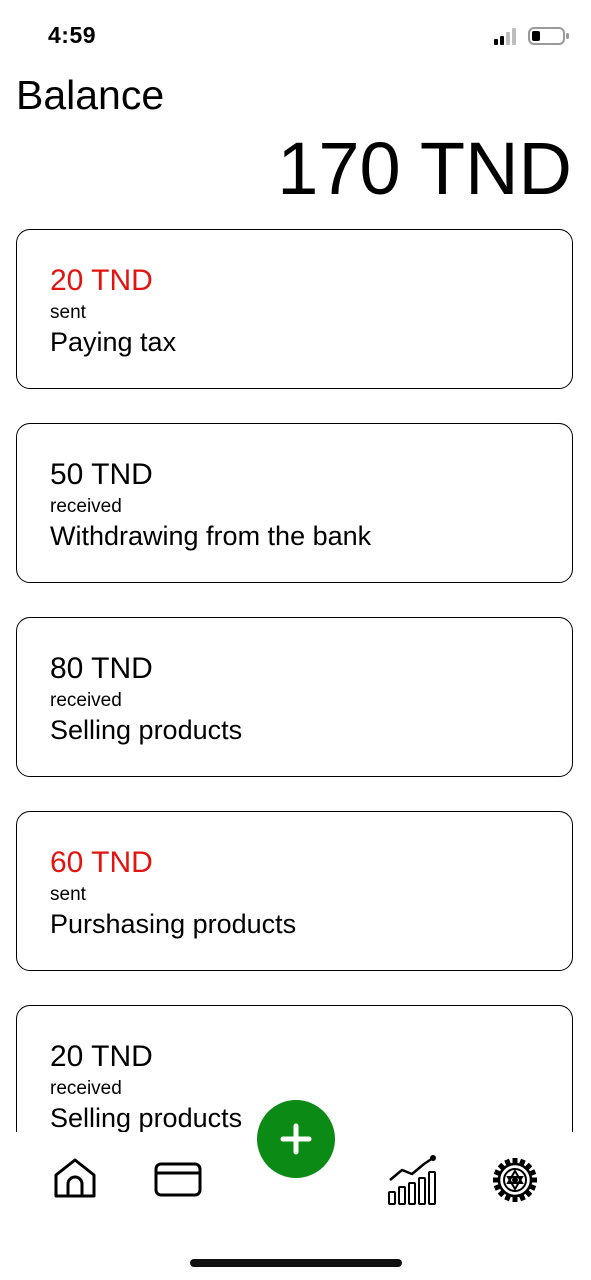 The image size is (591, 1280). Describe the element at coordinates (294, 697) in the screenshot. I see `transaction-card: 80 TND received Selling products` at that location.